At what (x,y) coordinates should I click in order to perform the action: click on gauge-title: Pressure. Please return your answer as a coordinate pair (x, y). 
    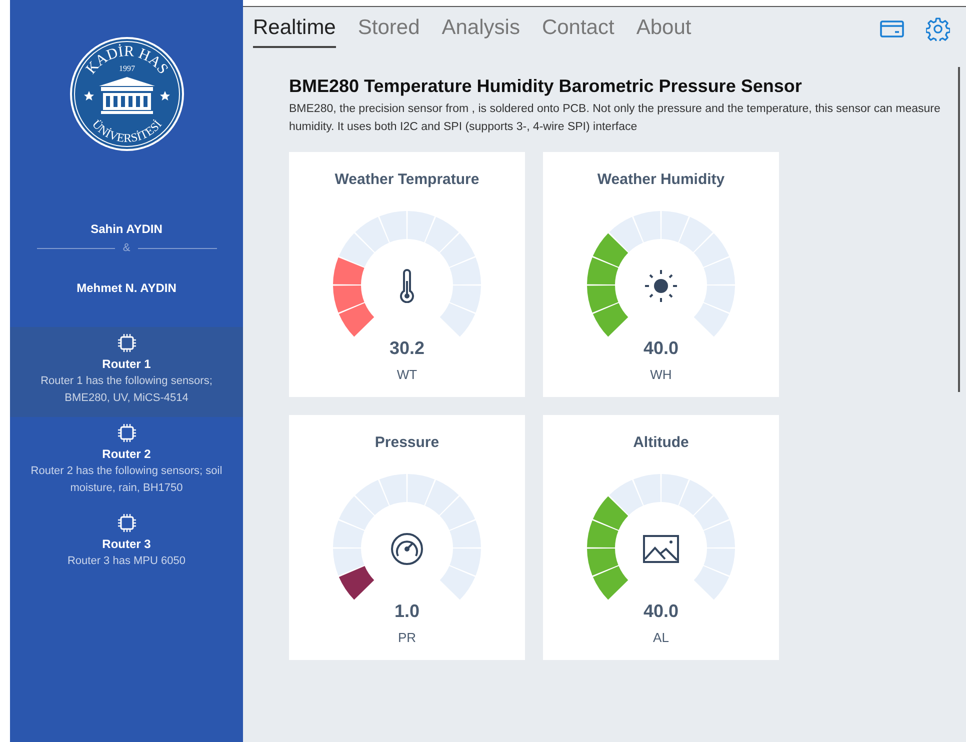
    Looking at the image, I should click on (407, 442).